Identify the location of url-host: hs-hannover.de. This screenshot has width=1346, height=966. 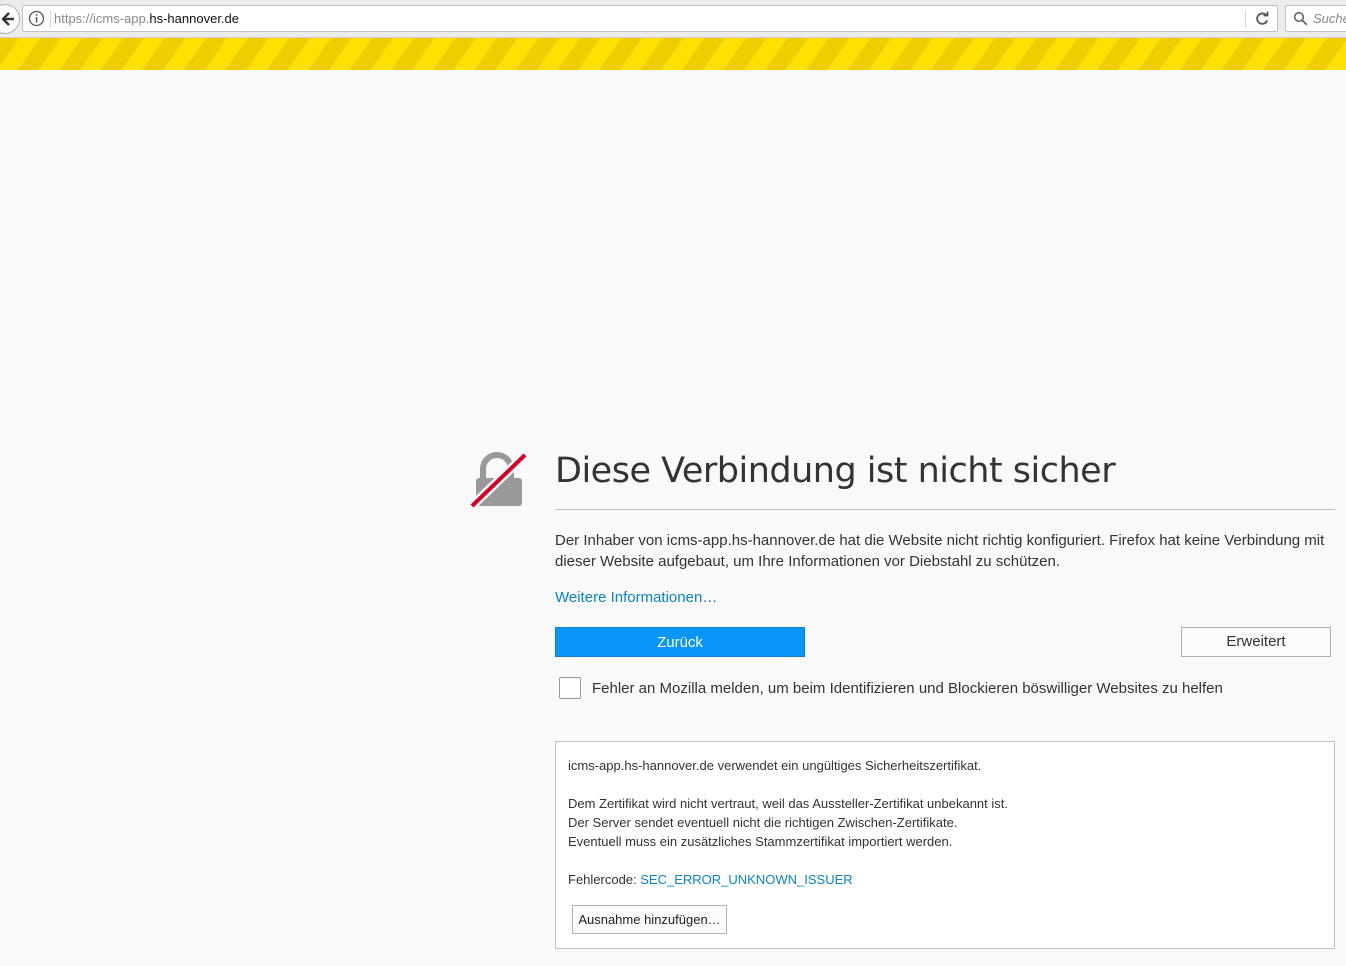
(194, 18).